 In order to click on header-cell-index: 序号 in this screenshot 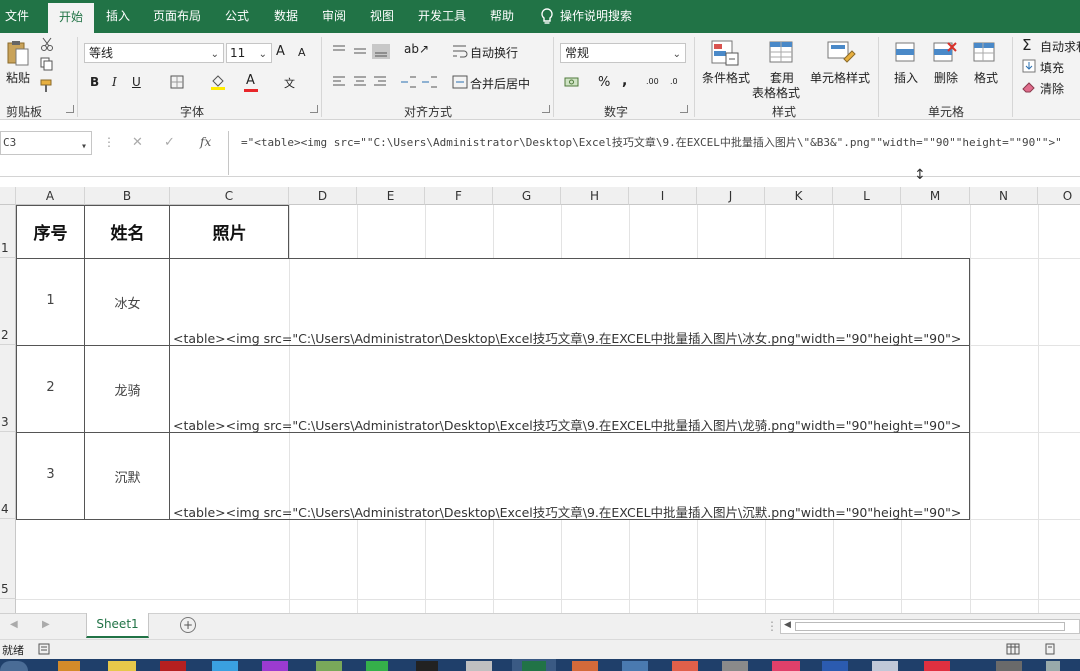, I will do `click(50, 231)`.